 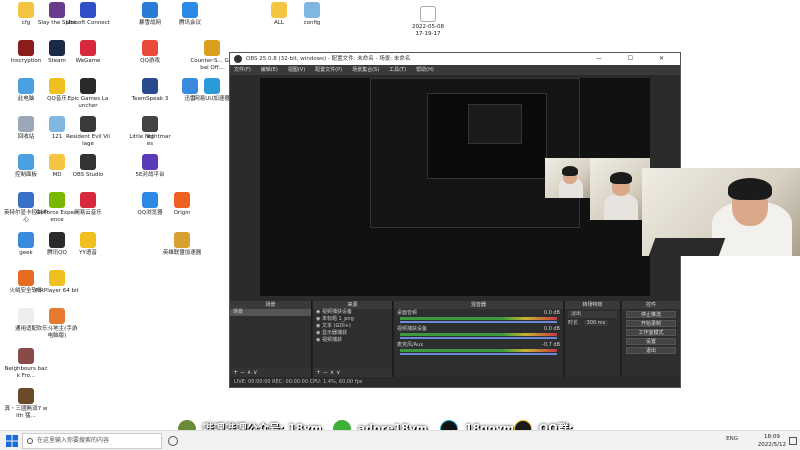 I want to click on source-item: ◉ 视频捕获, so click(x=352, y=340).